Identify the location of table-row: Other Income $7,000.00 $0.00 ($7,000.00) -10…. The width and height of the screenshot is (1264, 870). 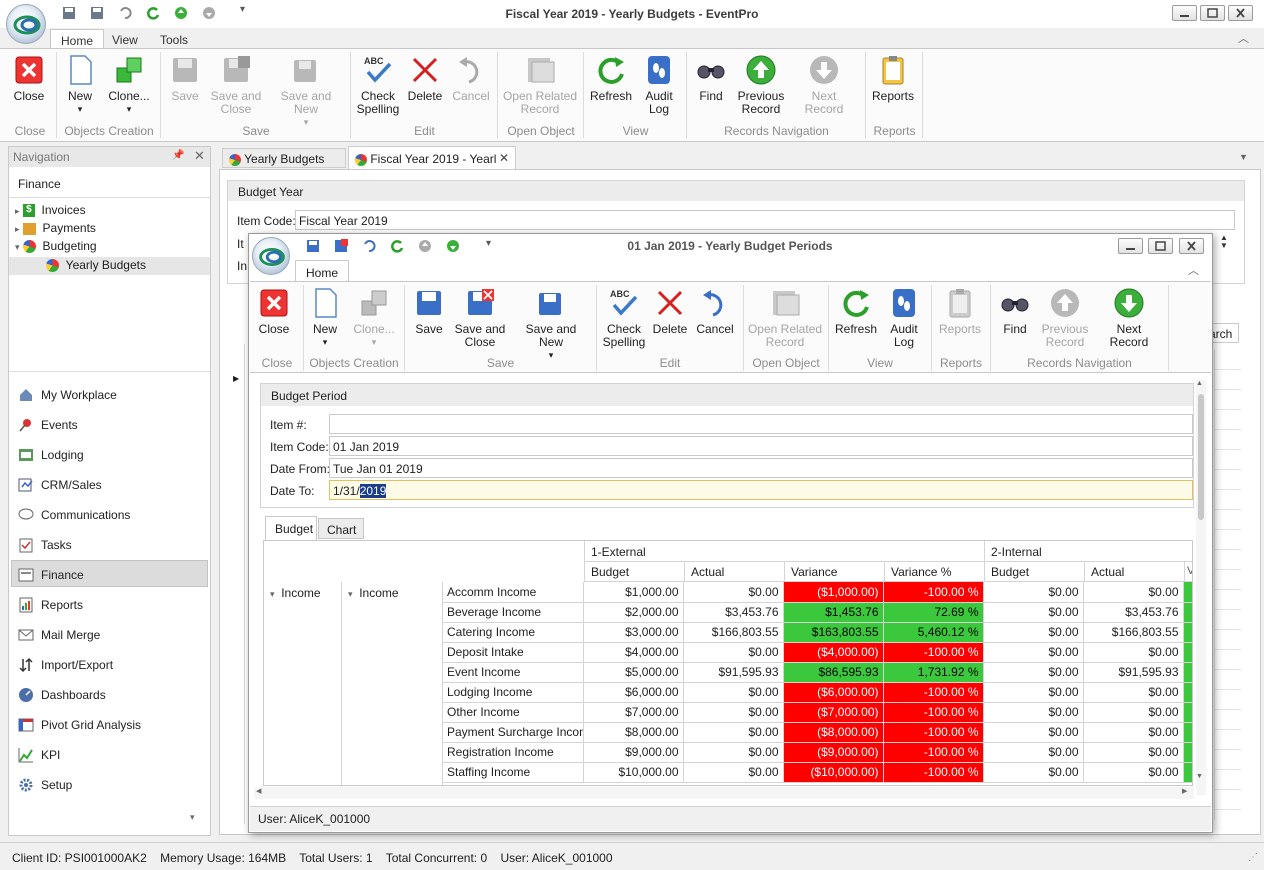
(817, 712).